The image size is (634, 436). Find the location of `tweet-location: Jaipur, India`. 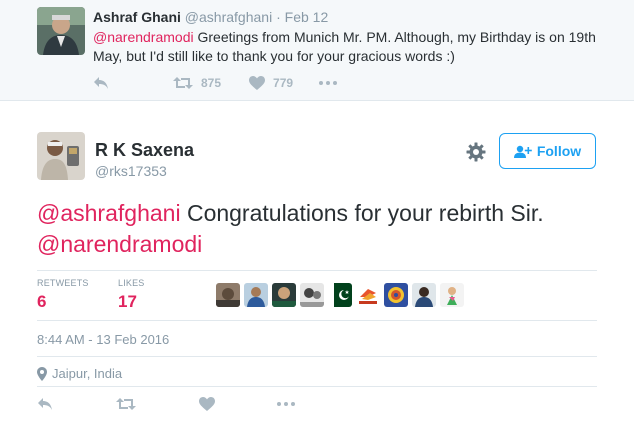

tweet-location: Jaipur, India is located at coordinates (79, 373).